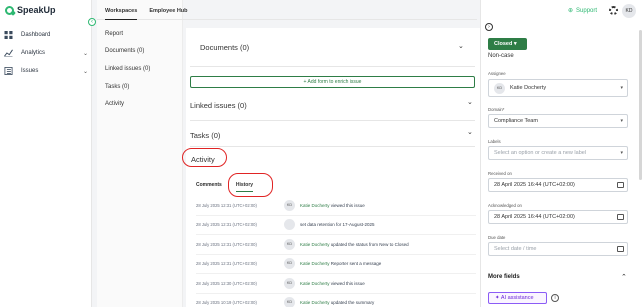 Image resolution: width=644 pixels, height=307 pixels. Describe the element at coordinates (9, 10) in the screenshot. I see `speakup-logo-icon` at that location.